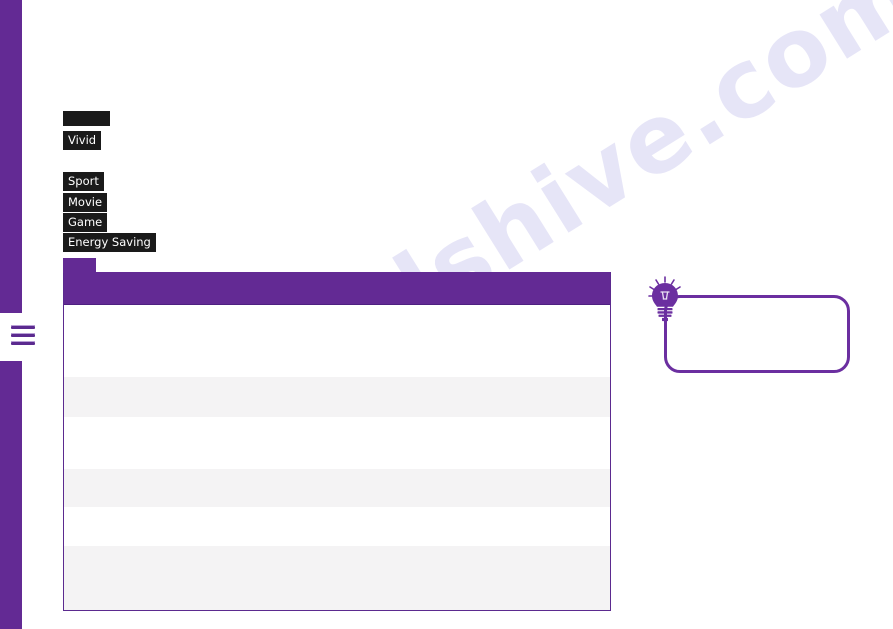 This screenshot has height=629, width=893. I want to click on picture-mode-option-vivid: Vivid, so click(82, 140).